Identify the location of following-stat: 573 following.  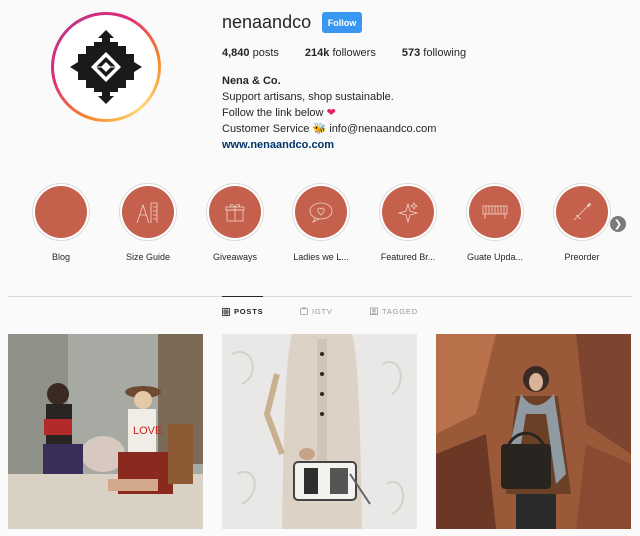
(434, 53).